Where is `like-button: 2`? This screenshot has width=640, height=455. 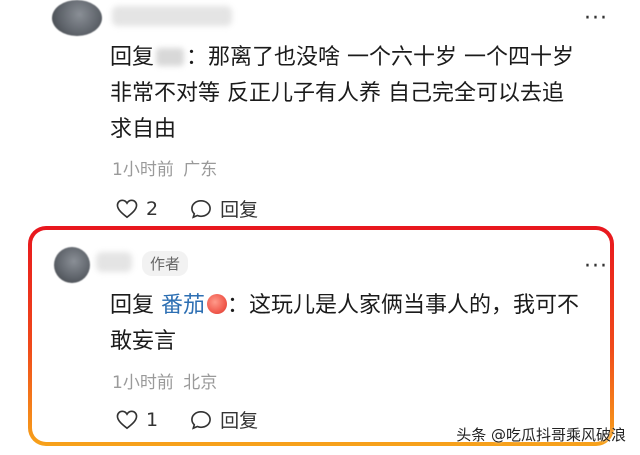 like-button: 2 is located at coordinates (137, 209).